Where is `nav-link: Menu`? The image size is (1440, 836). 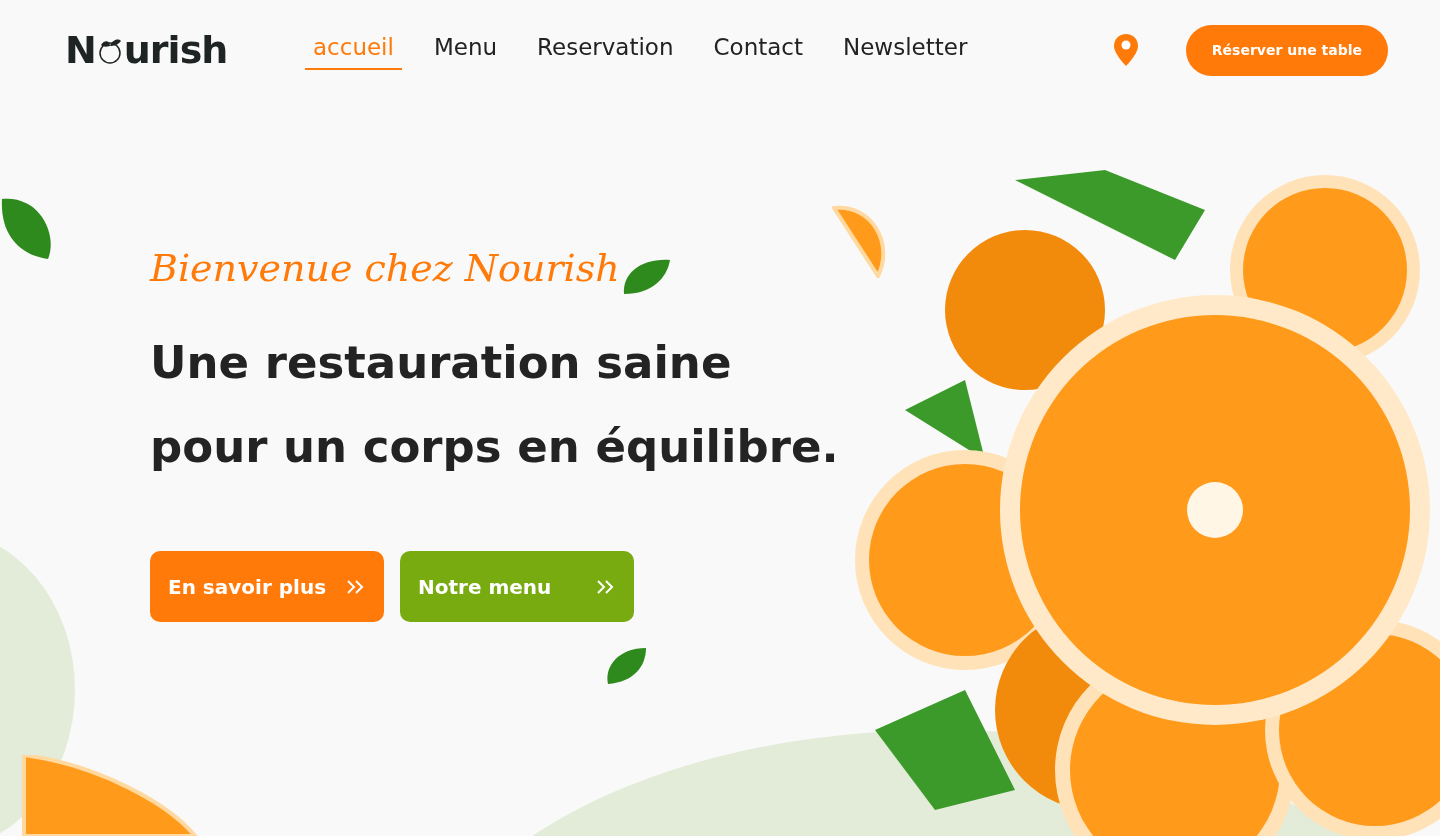 nav-link: Menu is located at coordinates (465, 50).